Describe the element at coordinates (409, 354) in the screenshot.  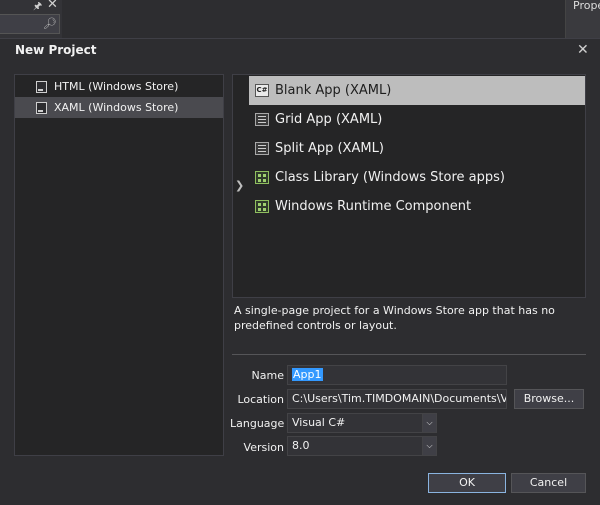
I see `divider` at that location.